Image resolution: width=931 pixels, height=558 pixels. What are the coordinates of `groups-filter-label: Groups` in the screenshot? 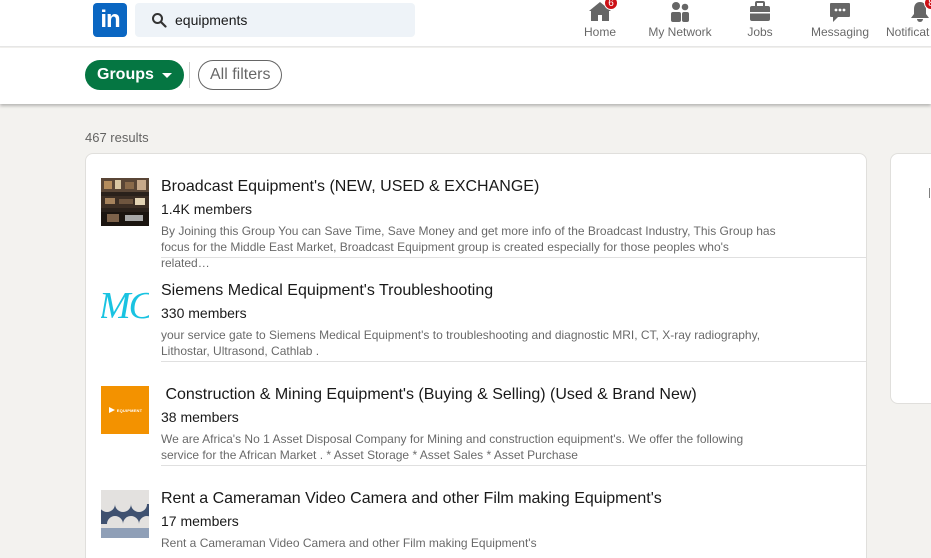 It's located at (125, 74).